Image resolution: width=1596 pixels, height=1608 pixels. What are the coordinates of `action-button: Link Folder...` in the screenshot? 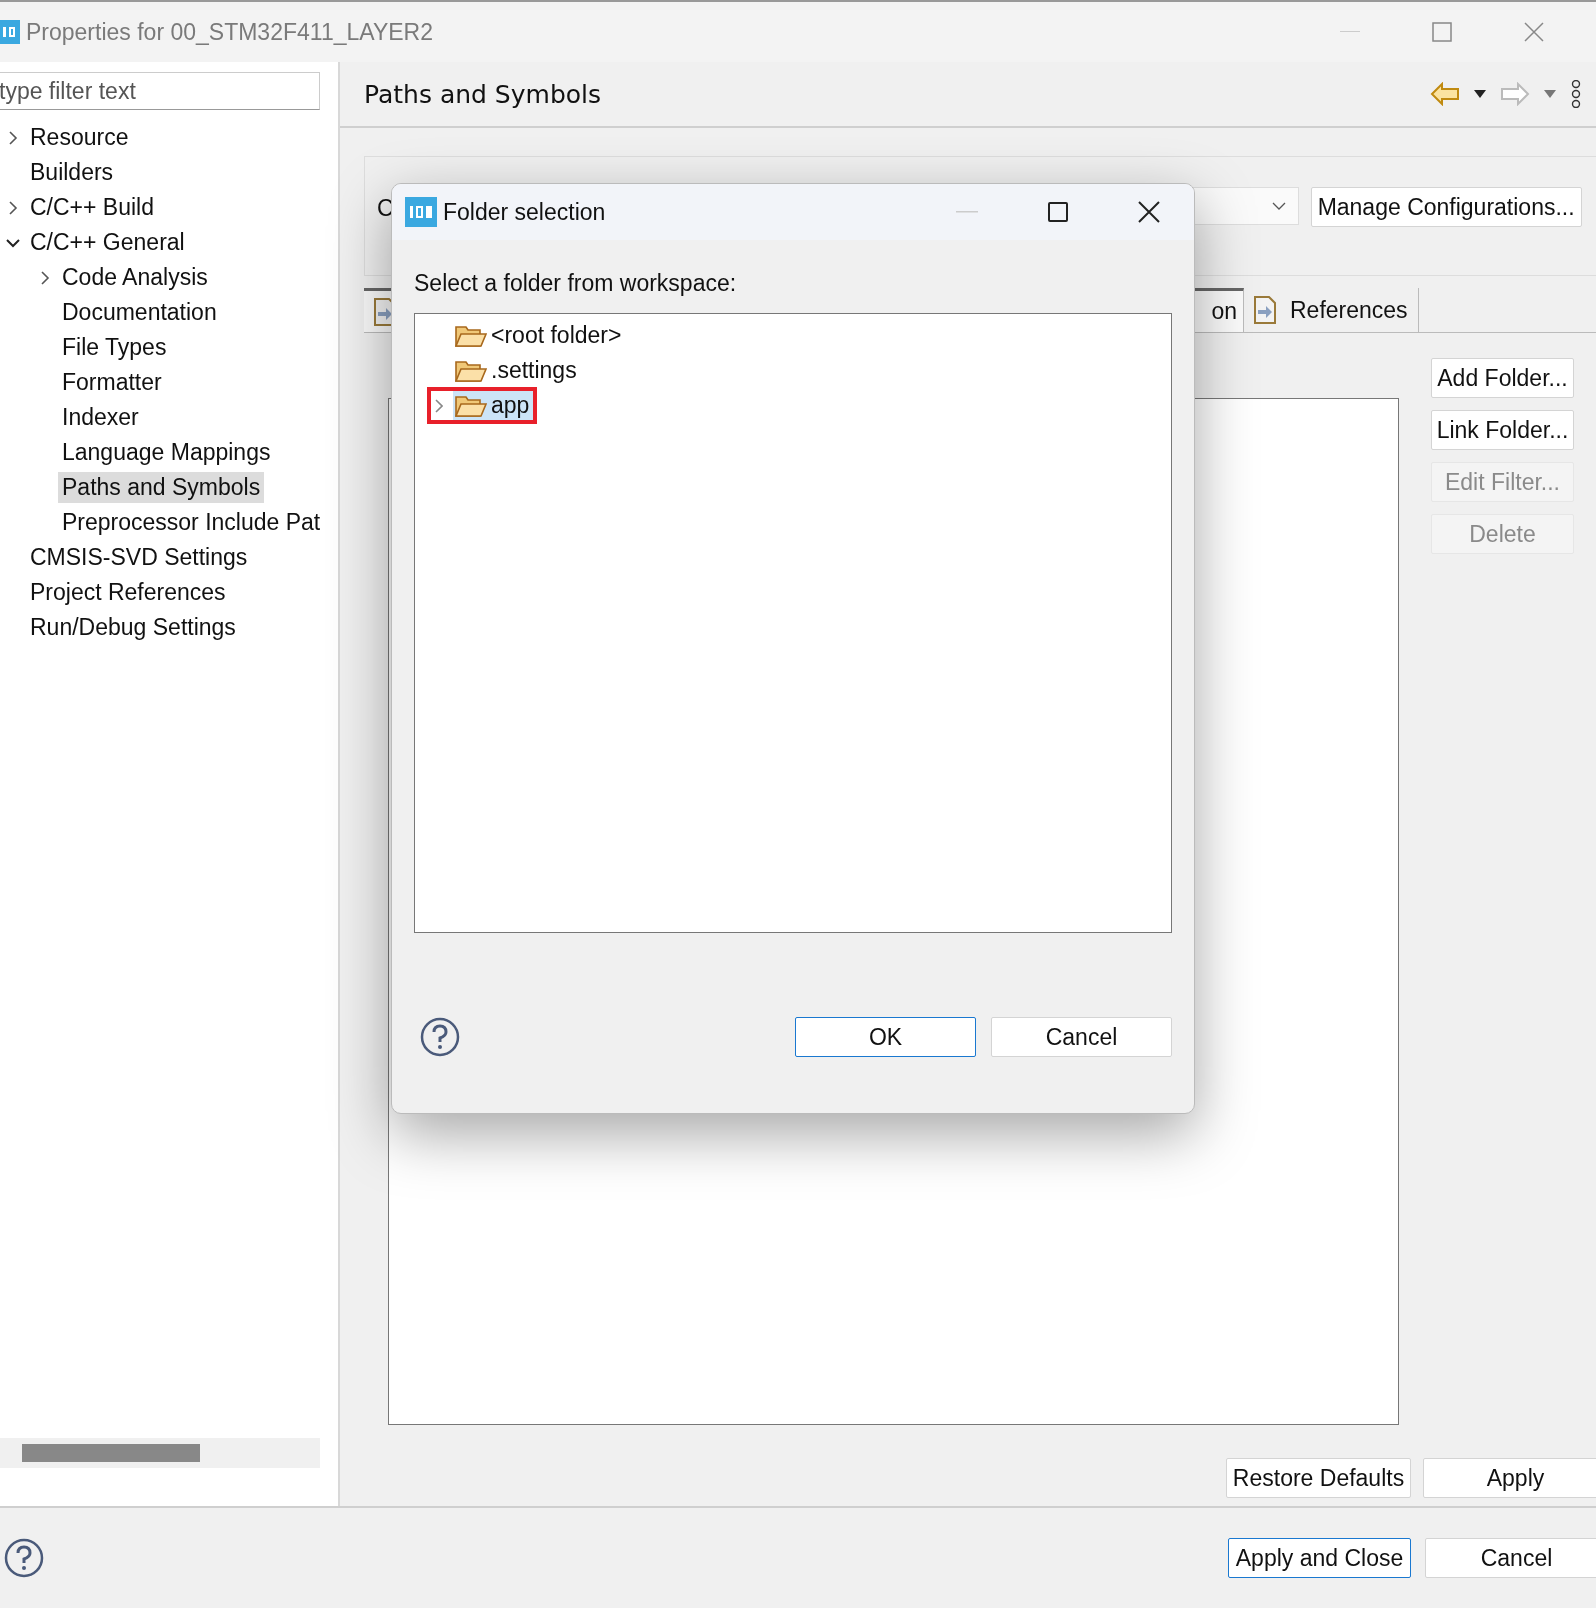 It's located at (1502, 430).